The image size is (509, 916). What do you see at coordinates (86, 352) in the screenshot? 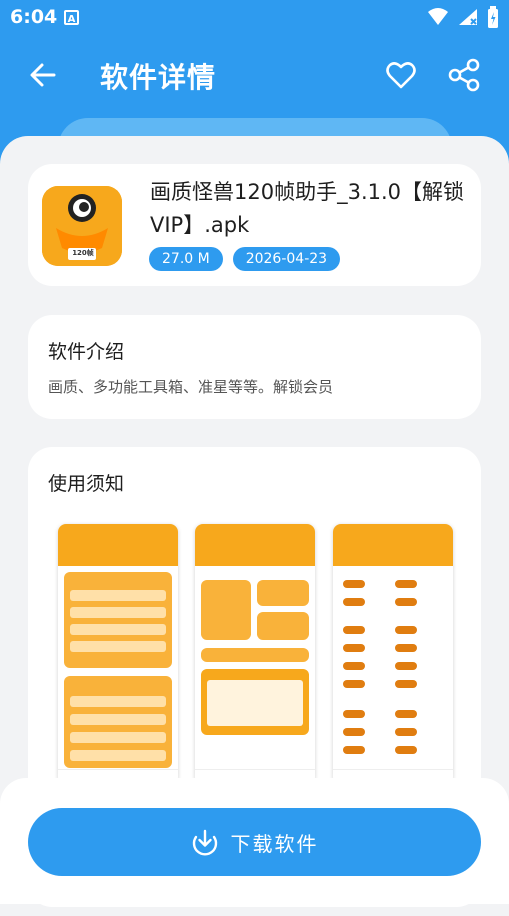
I see `intro-title: 软件介绍` at bounding box center [86, 352].